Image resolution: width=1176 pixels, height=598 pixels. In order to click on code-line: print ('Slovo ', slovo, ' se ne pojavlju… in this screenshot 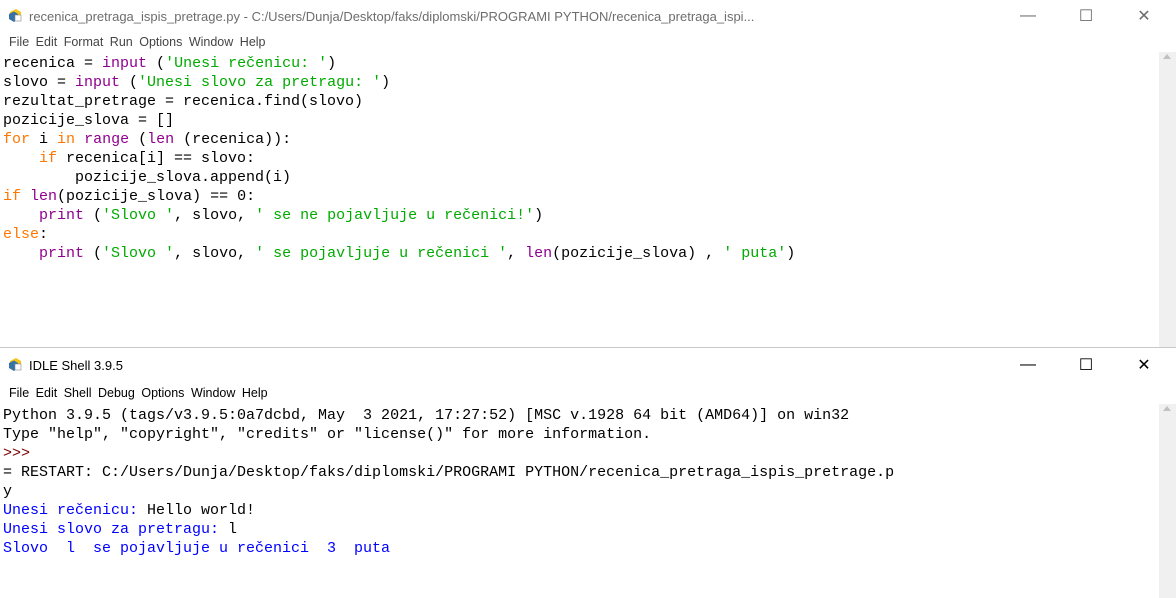, I will do `click(589, 215)`.